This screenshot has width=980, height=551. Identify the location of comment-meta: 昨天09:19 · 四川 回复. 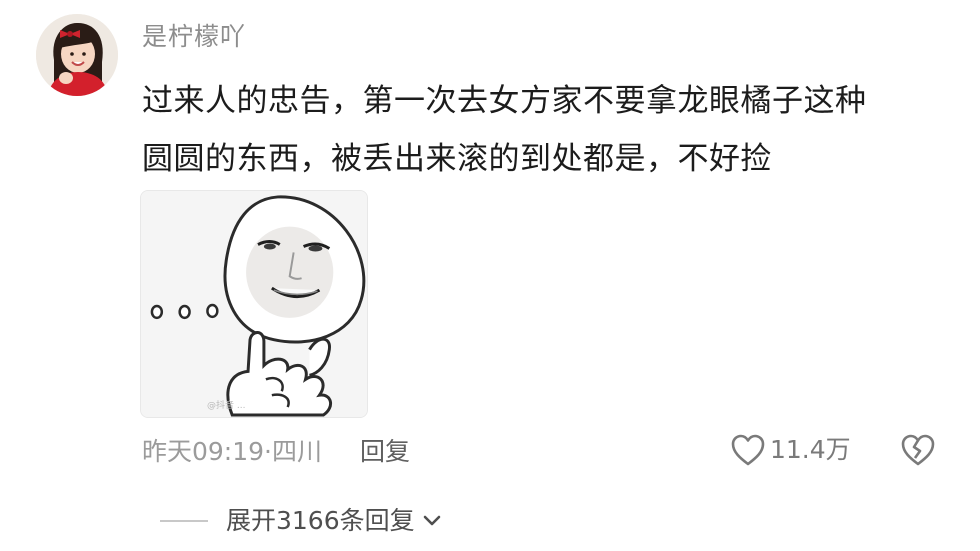
(276, 452).